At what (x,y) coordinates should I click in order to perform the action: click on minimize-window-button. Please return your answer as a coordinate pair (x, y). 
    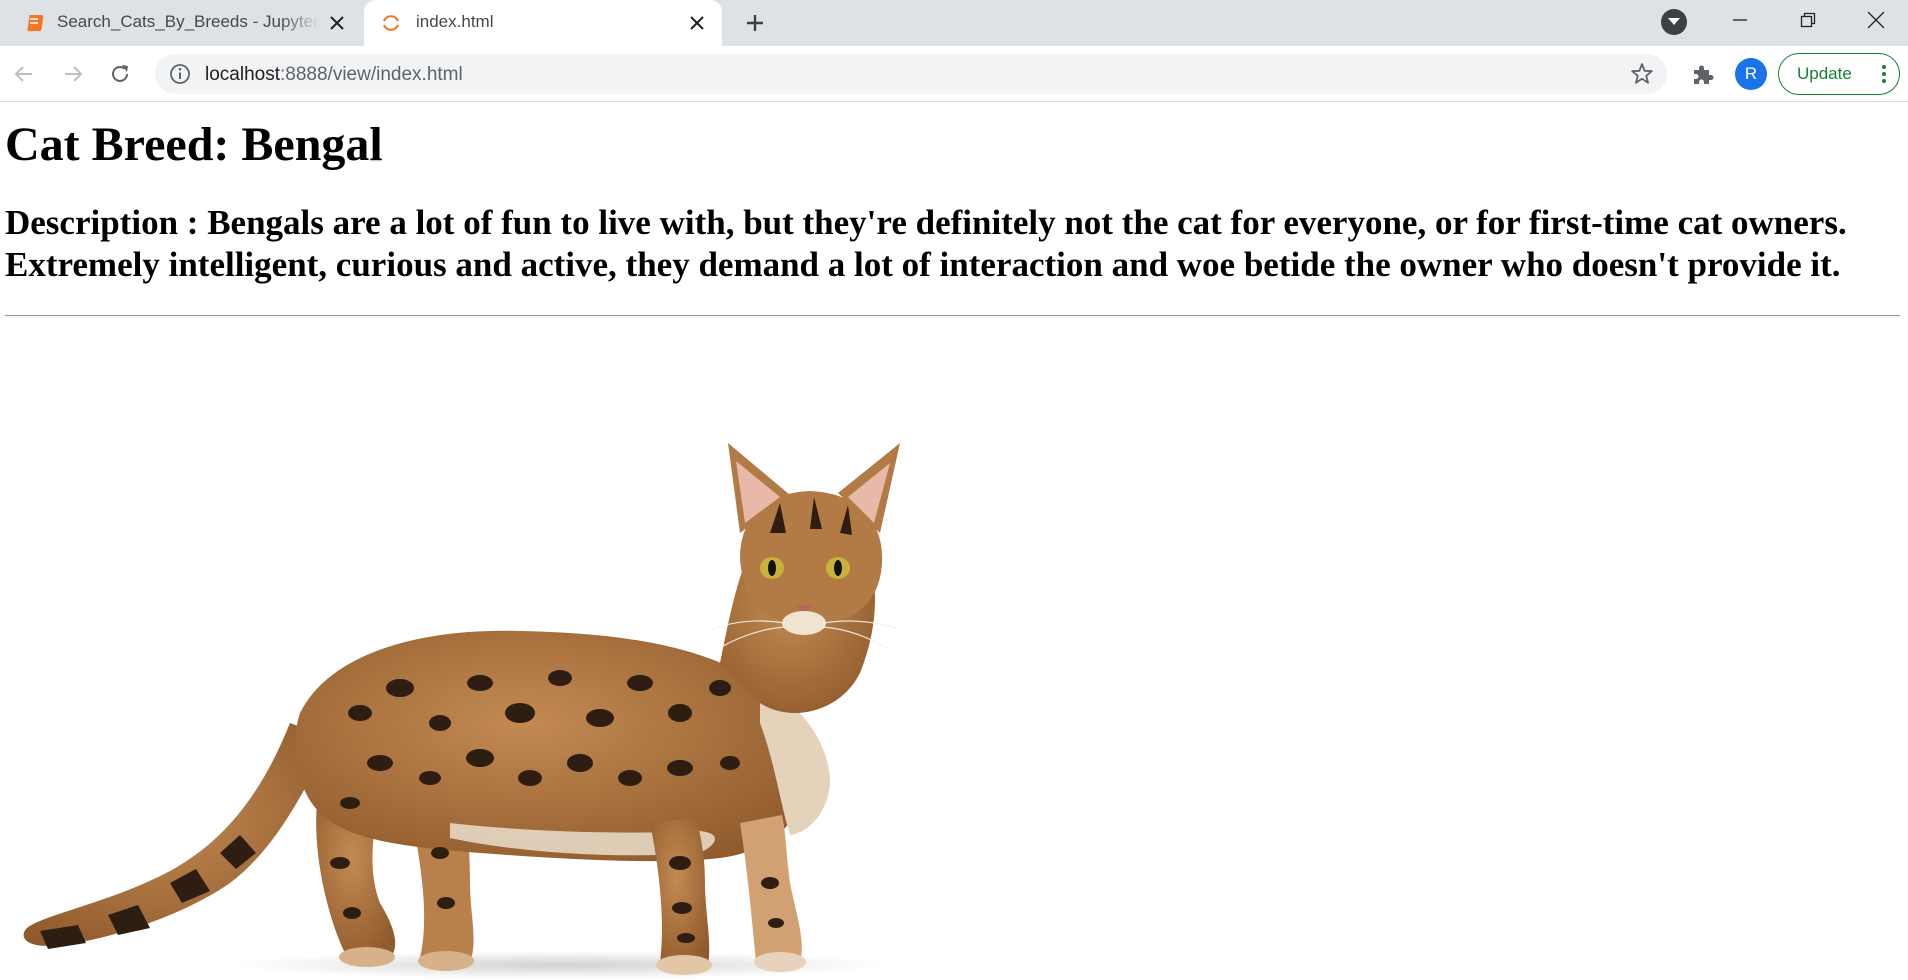
    Looking at the image, I should click on (1740, 20).